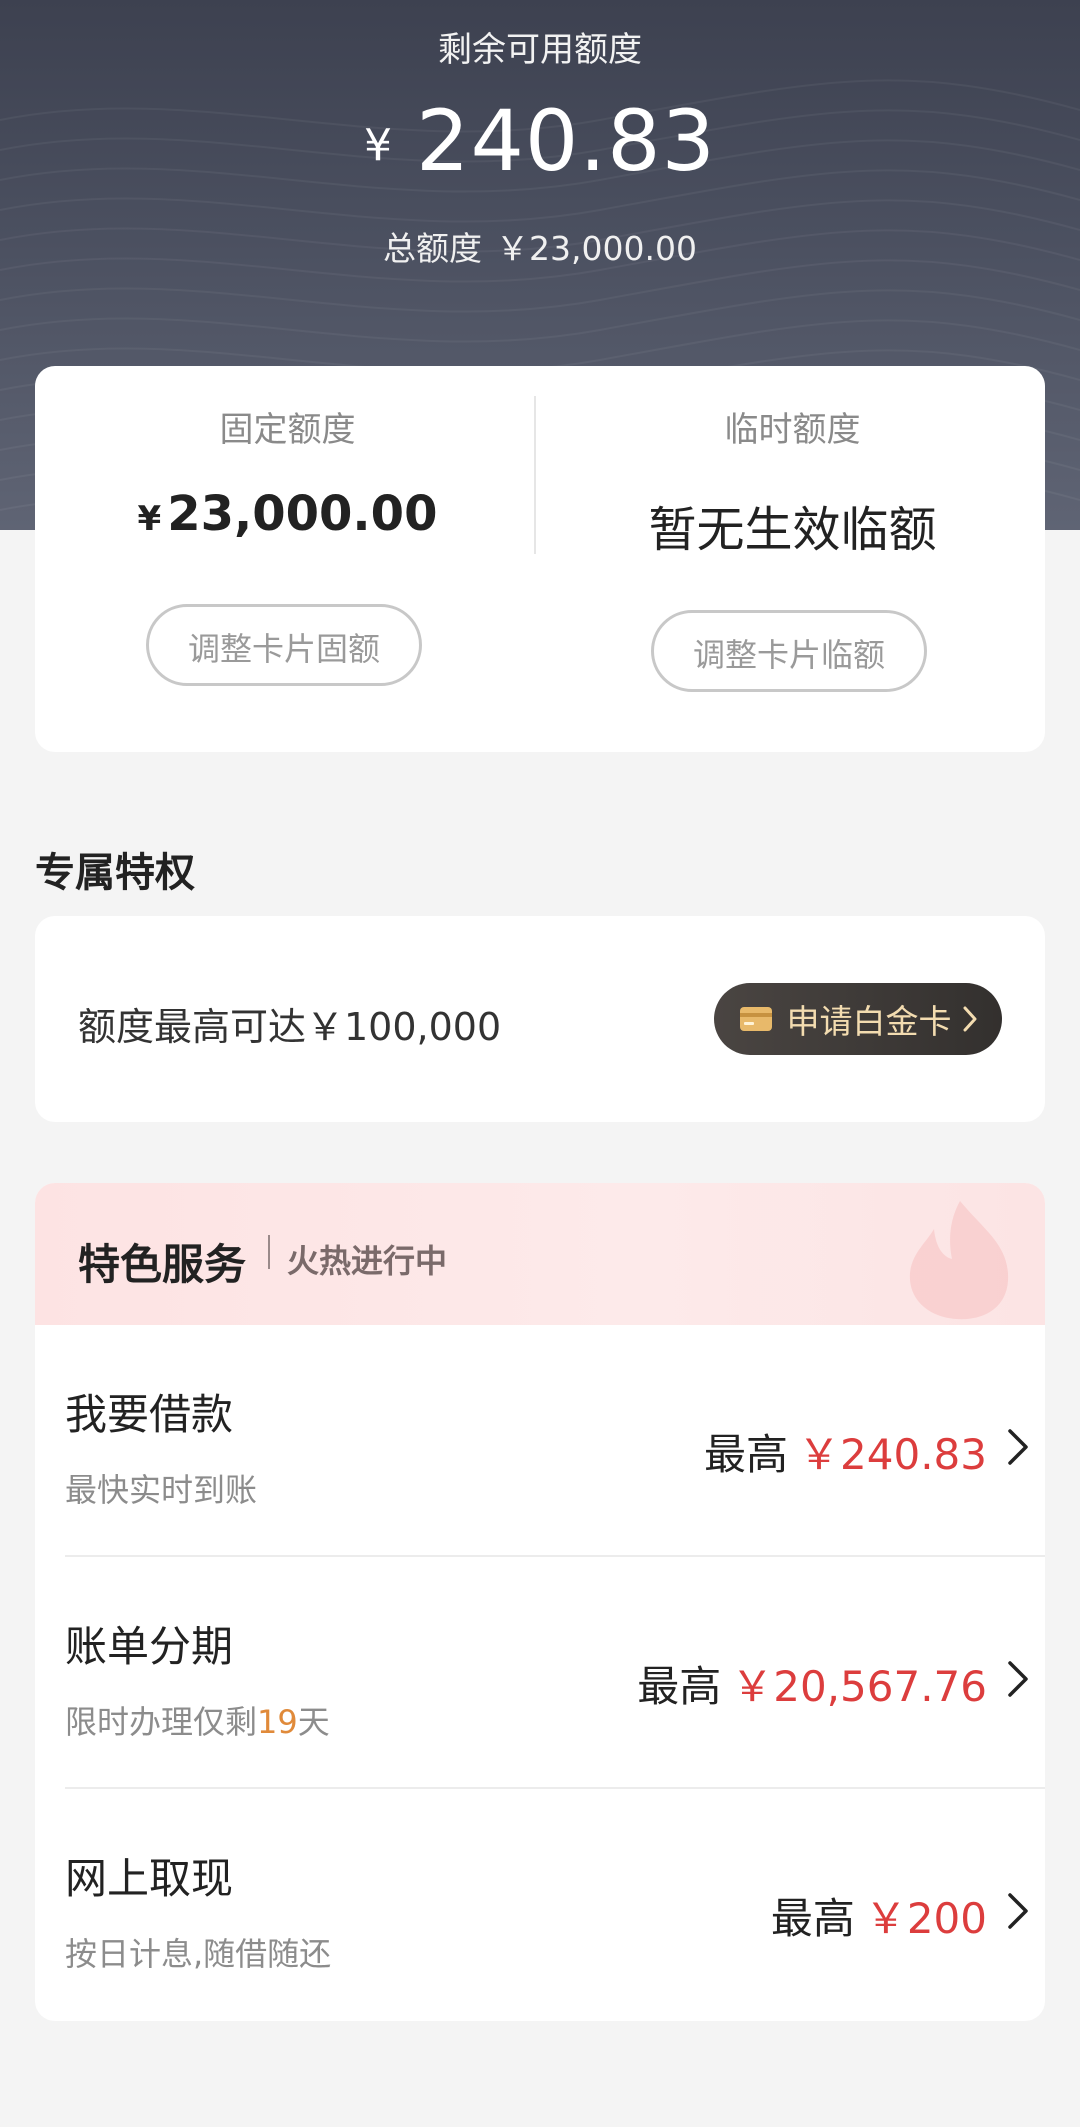  I want to click on card-icon, so click(755, 1019).